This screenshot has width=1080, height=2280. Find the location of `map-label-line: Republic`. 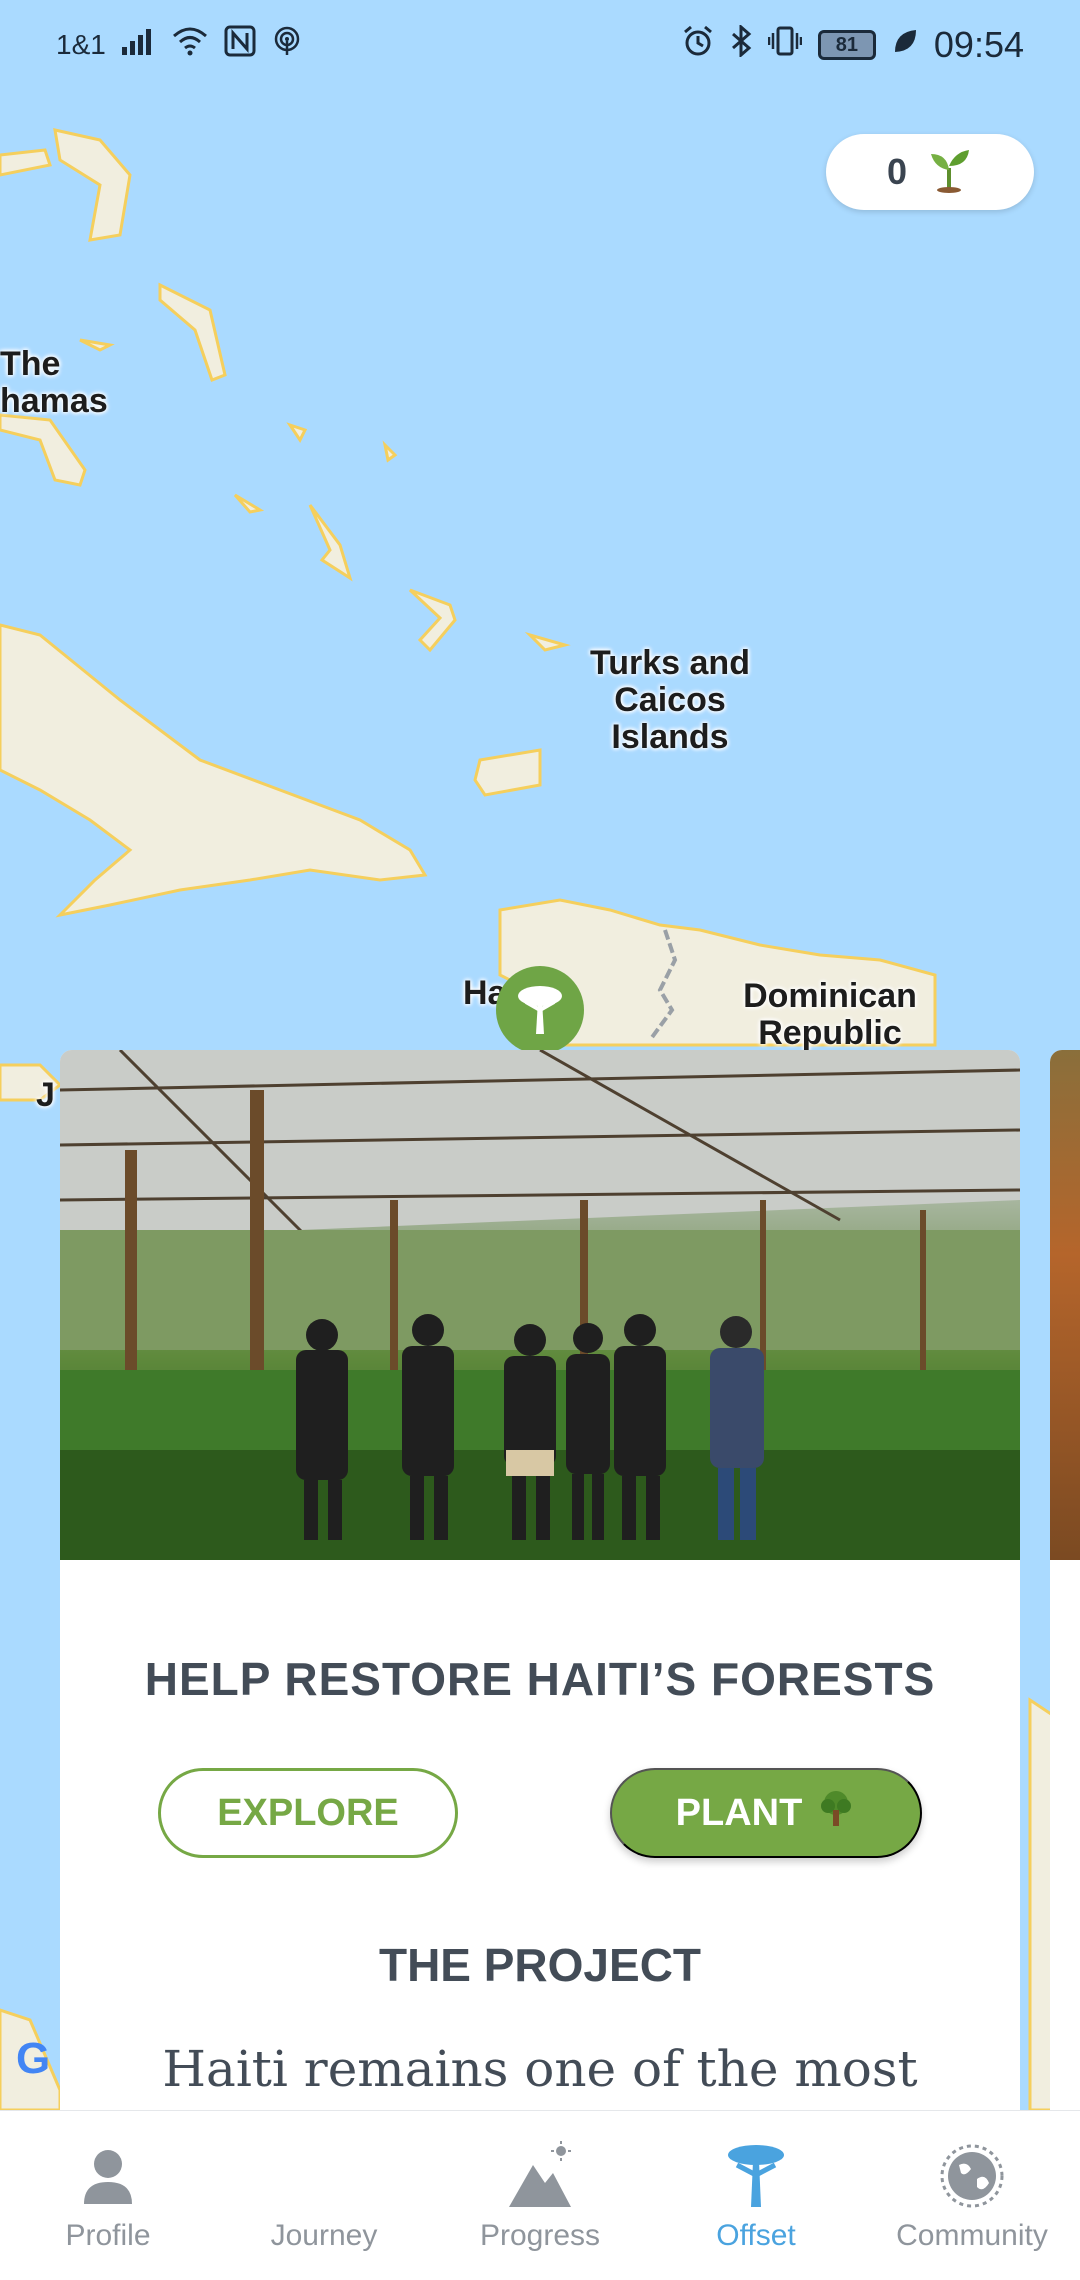

map-label-line: Republic is located at coordinates (830, 1033).